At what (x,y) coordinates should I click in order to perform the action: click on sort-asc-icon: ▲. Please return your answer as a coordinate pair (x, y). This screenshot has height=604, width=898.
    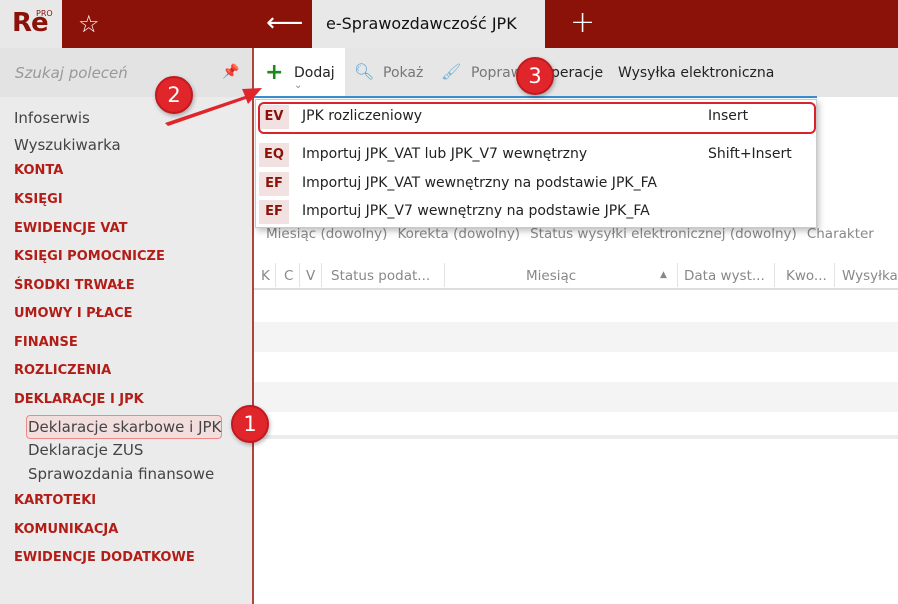
    Looking at the image, I should click on (663, 275).